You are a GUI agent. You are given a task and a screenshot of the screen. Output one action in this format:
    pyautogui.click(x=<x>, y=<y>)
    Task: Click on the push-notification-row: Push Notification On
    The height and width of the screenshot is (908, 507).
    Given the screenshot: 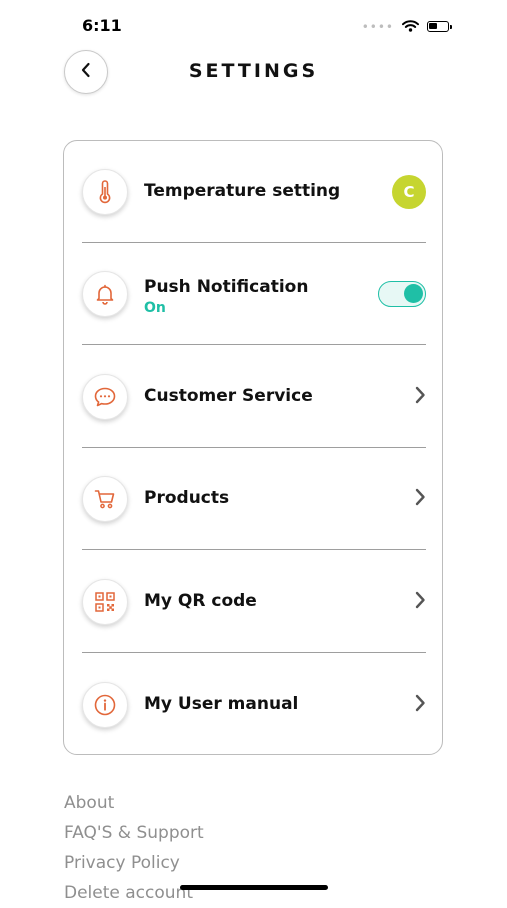 What is the action you would take?
    pyautogui.click(x=254, y=294)
    